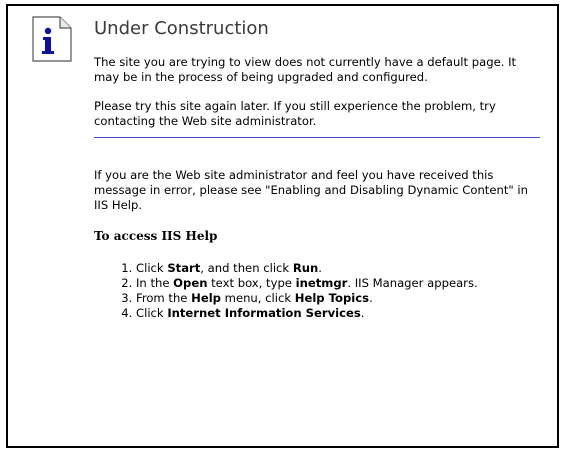 The width and height of the screenshot is (567, 455). Describe the element at coordinates (156, 236) in the screenshot. I see `help-heading: To access IIS Help` at that location.